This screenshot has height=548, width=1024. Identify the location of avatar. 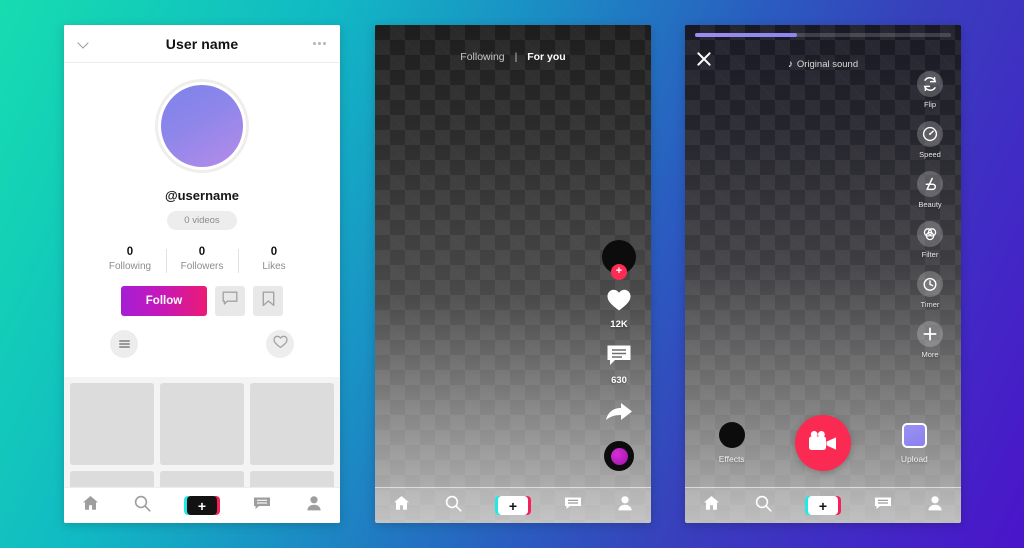
(202, 126).